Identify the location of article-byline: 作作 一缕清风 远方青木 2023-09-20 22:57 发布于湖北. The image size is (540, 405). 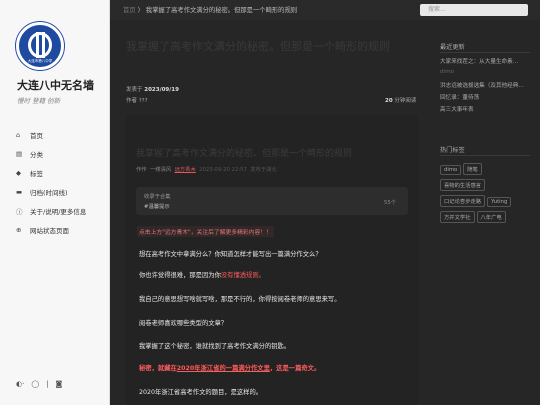
(206, 170).